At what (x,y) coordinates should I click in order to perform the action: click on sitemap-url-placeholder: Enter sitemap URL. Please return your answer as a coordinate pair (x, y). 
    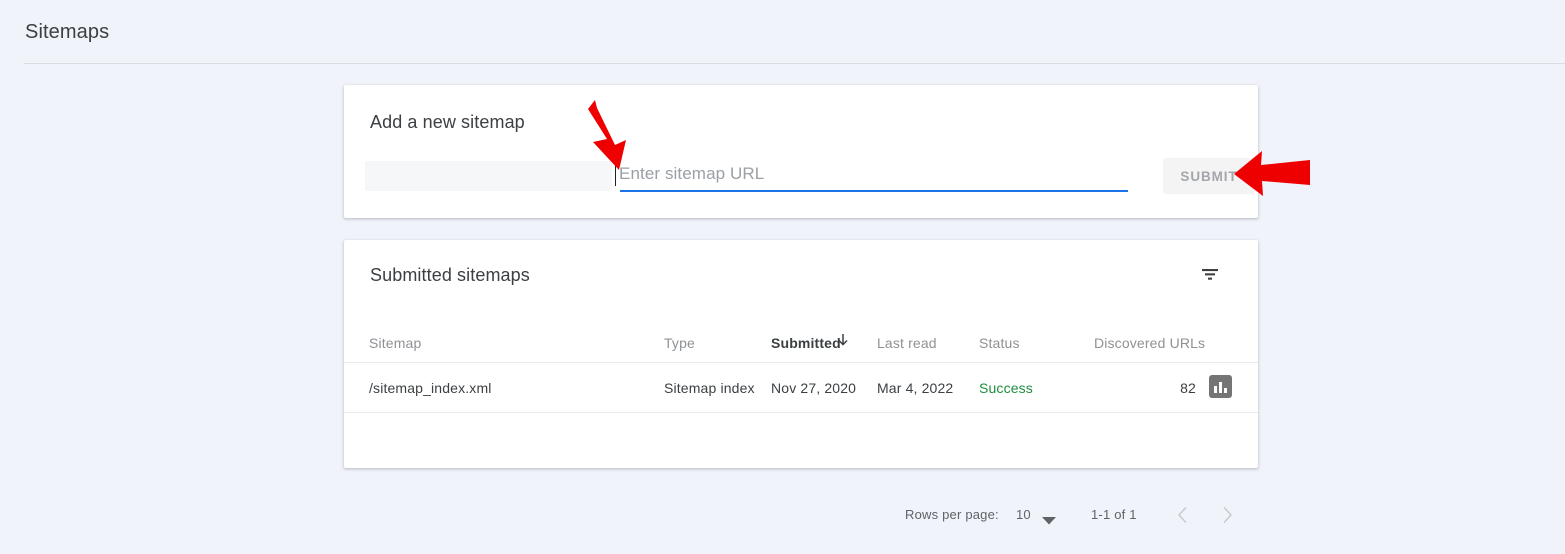
    Looking at the image, I should click on (692, 173).